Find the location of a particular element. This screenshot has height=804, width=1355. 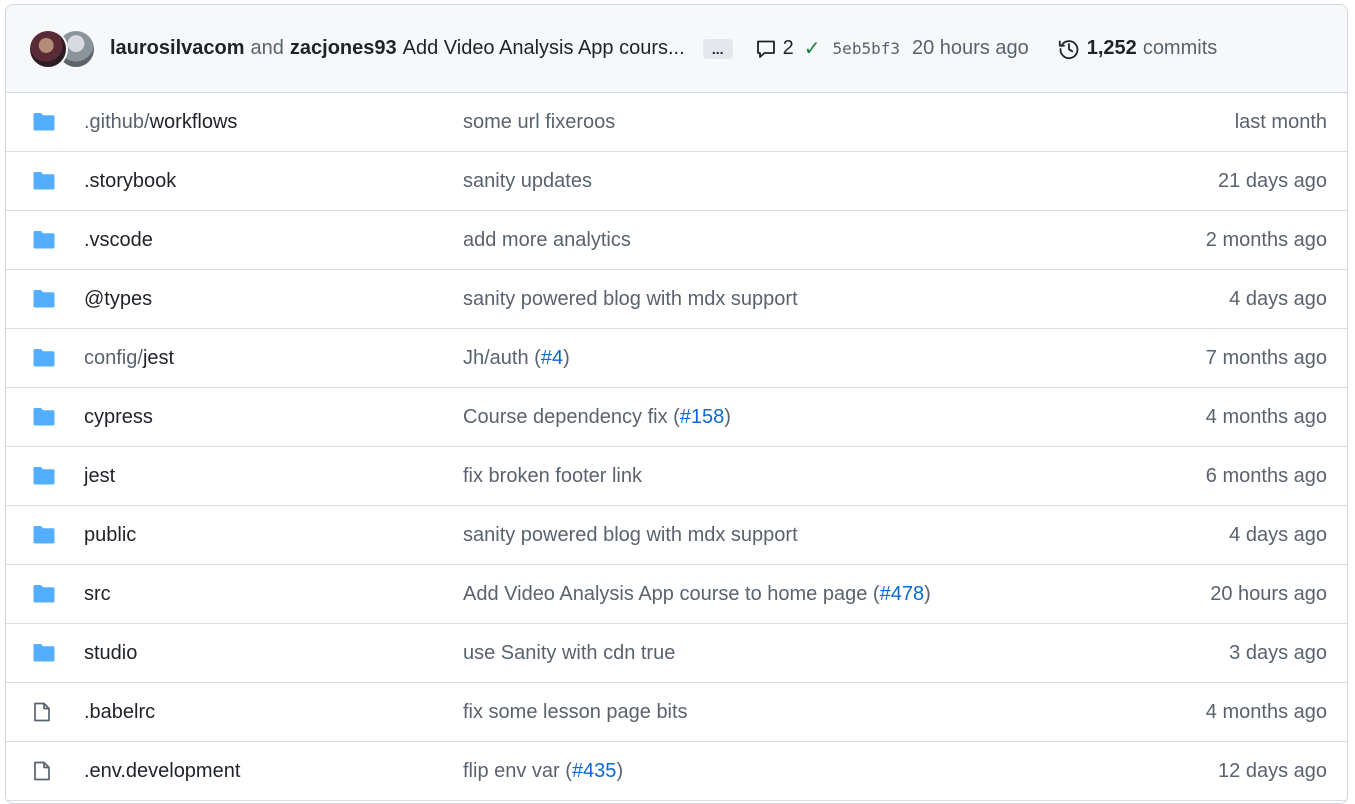

pull-request-link: #158 is located at coordinates (702, 417).